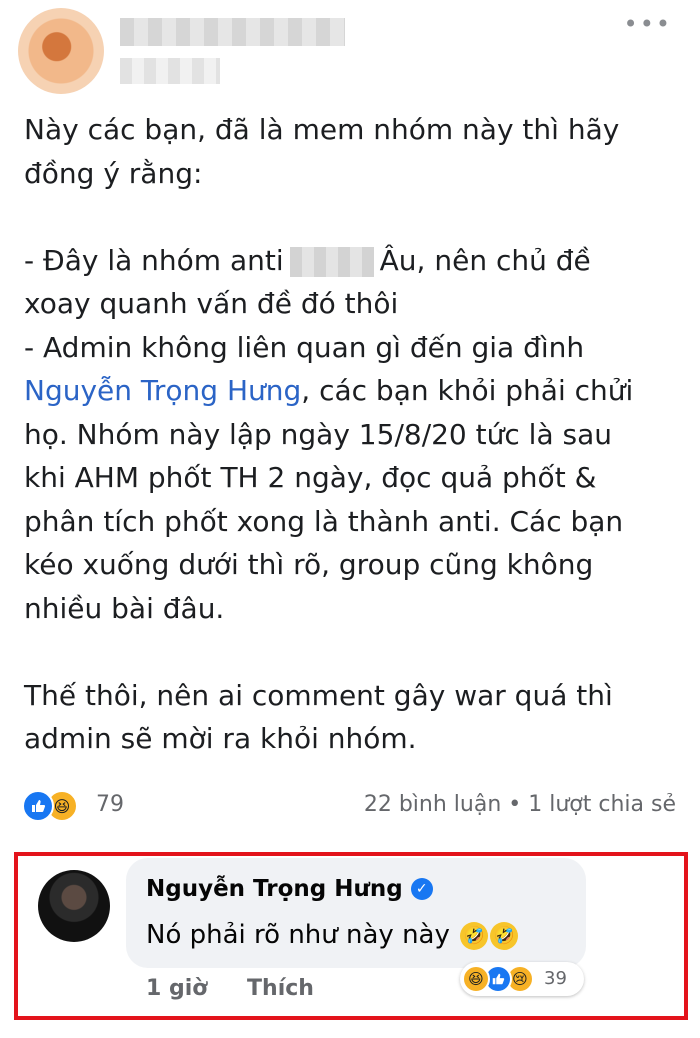  What do you see at coordinates (232, 32) in the screenshot?
I see `blurred-author-name` at bounding box center [232, 32].